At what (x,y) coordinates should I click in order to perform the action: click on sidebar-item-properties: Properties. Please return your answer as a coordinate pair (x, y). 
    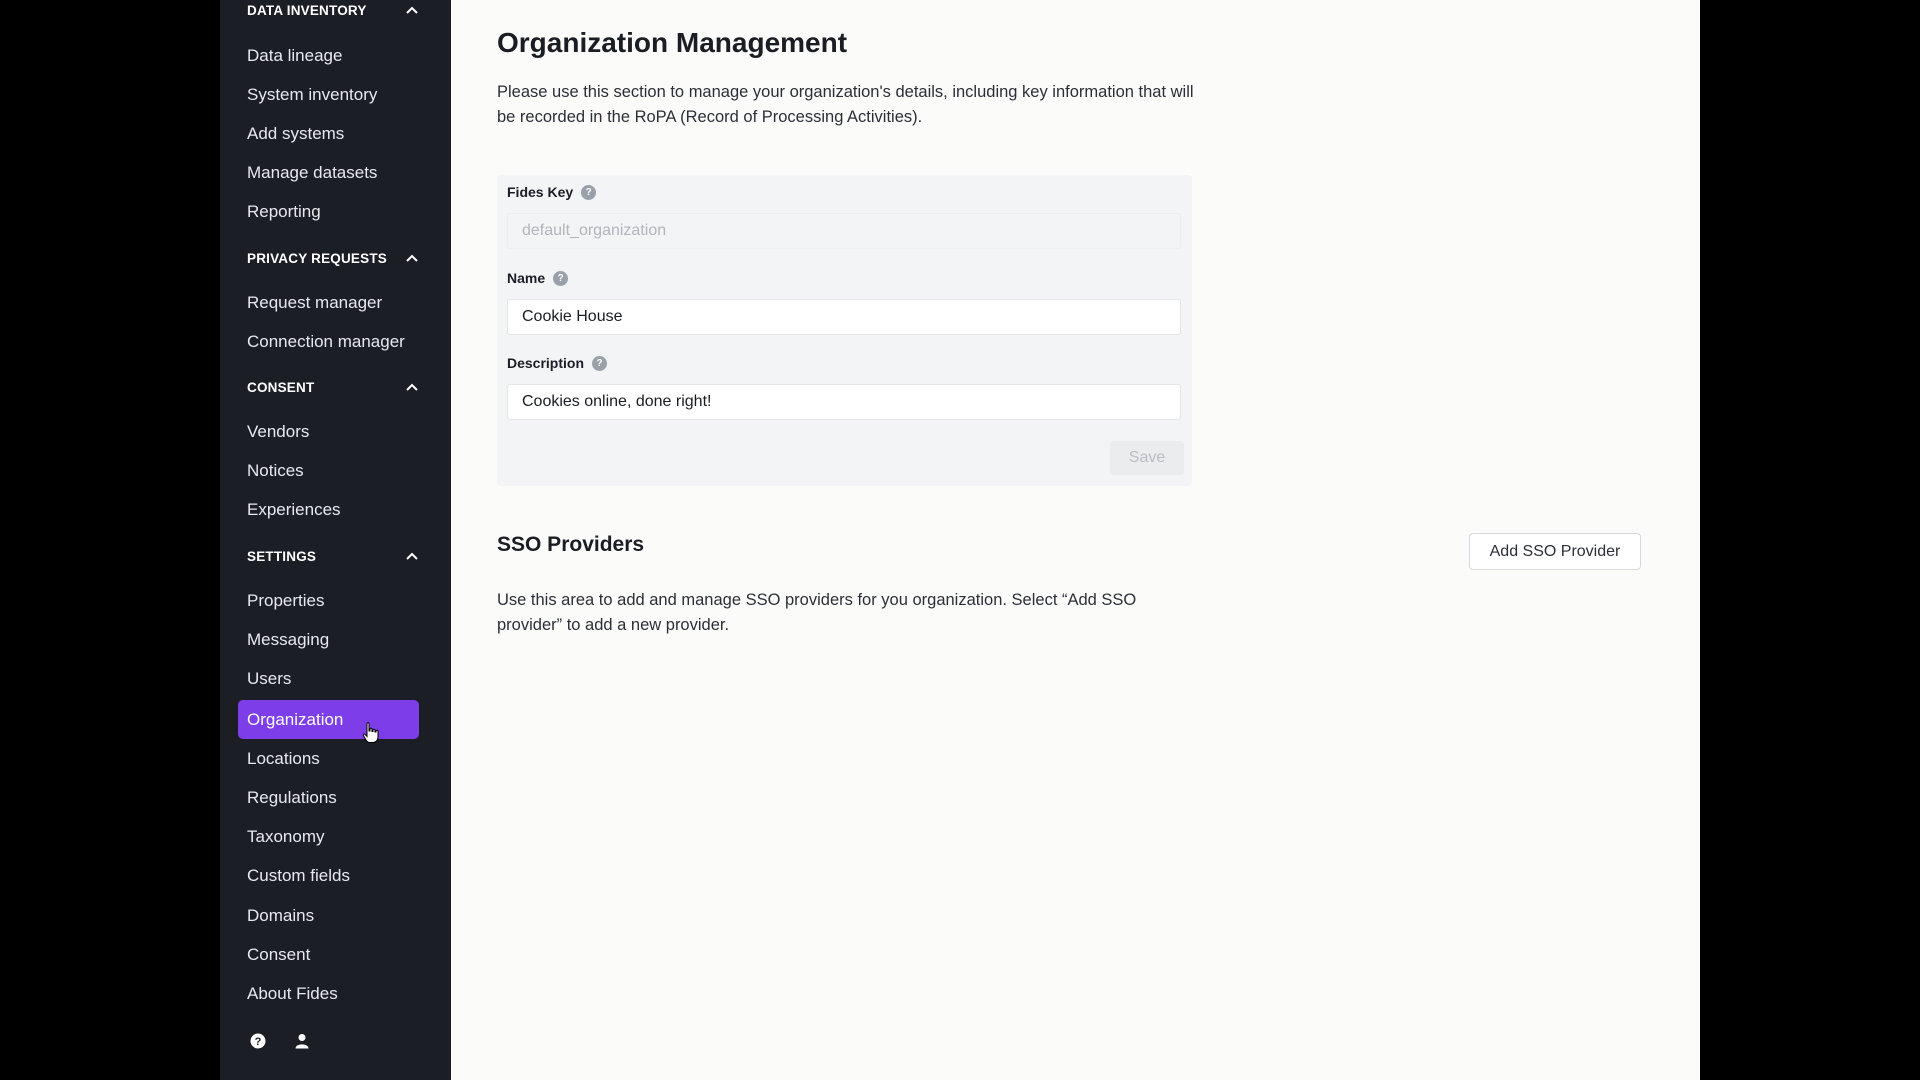
    Looking at the image, I should click on (328, 600).